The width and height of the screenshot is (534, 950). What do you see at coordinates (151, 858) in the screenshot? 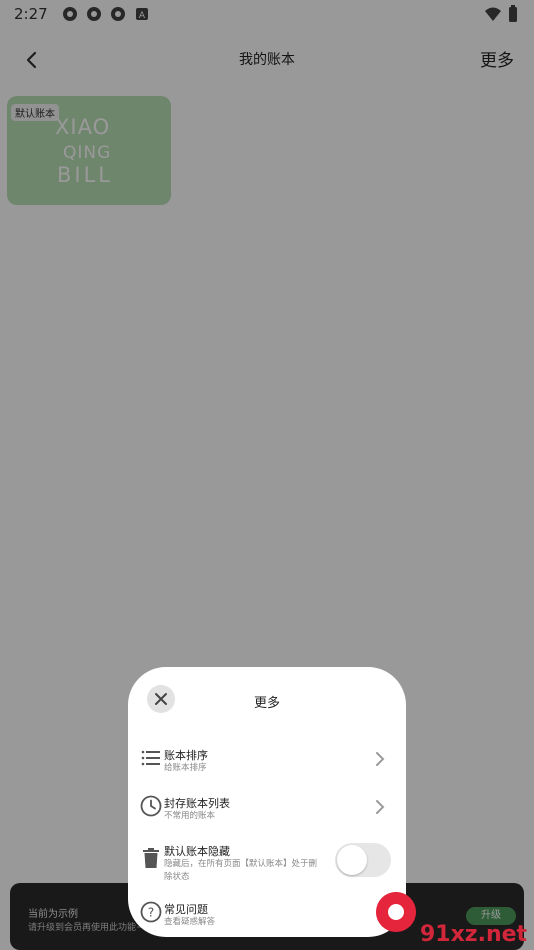
I see `trash-icon` at bounding box center [151, 858].